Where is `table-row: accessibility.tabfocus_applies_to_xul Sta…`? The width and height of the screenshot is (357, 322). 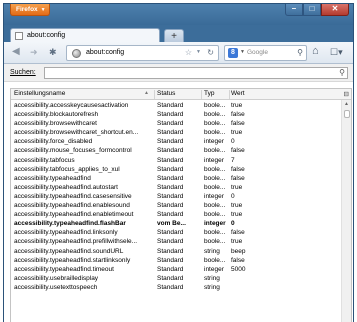 table-row: accessibility.tabfocus_applies_to_xul Sta… is located at coordinates (177, 169).